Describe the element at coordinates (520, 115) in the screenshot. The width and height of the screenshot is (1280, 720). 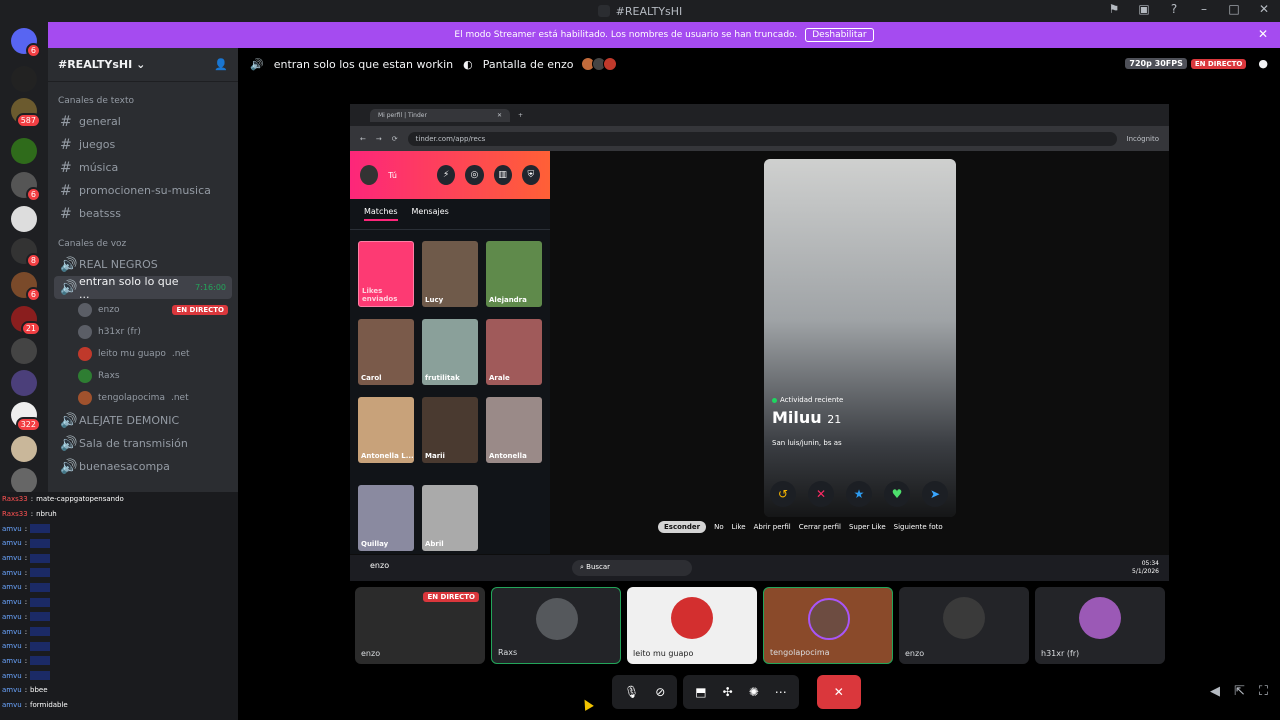
I see `add-tab-icon: +` at that location.